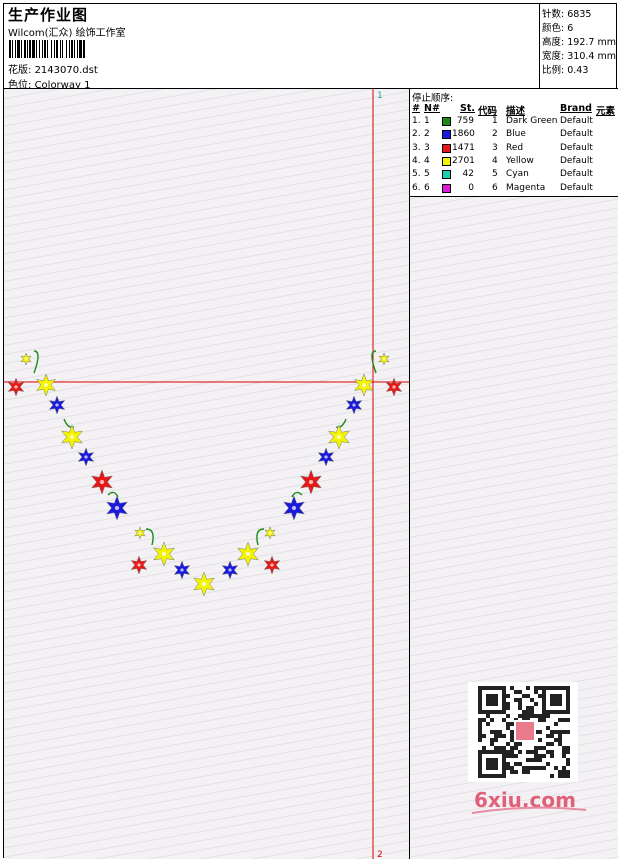  What do you see at coordinates (433, 98) in the screenshot?
I see `stop-sequence-title: 停止顺序:` at bounding box center [433, 98].